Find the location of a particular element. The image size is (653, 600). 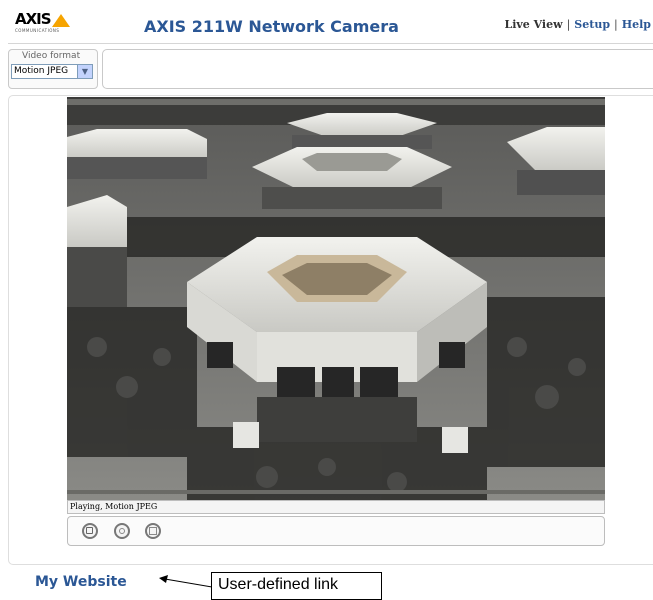

logo-text: AXIS is located at coordinates (33, 19).